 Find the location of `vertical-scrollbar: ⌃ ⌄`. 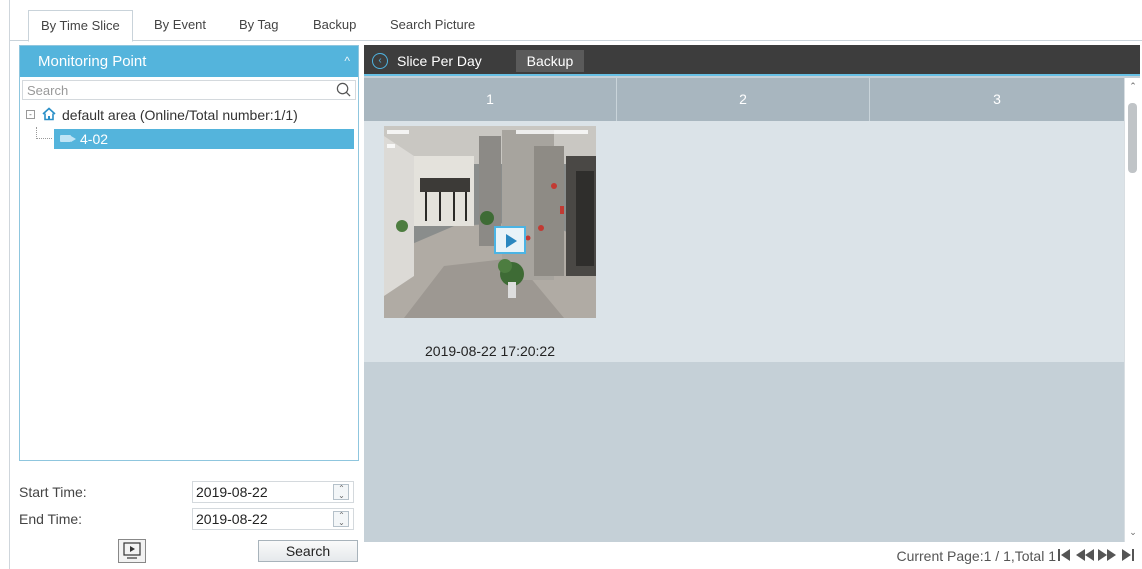

vertical-scrollbar: ⌃ ⌄ is located at coordinates (1132, 310).